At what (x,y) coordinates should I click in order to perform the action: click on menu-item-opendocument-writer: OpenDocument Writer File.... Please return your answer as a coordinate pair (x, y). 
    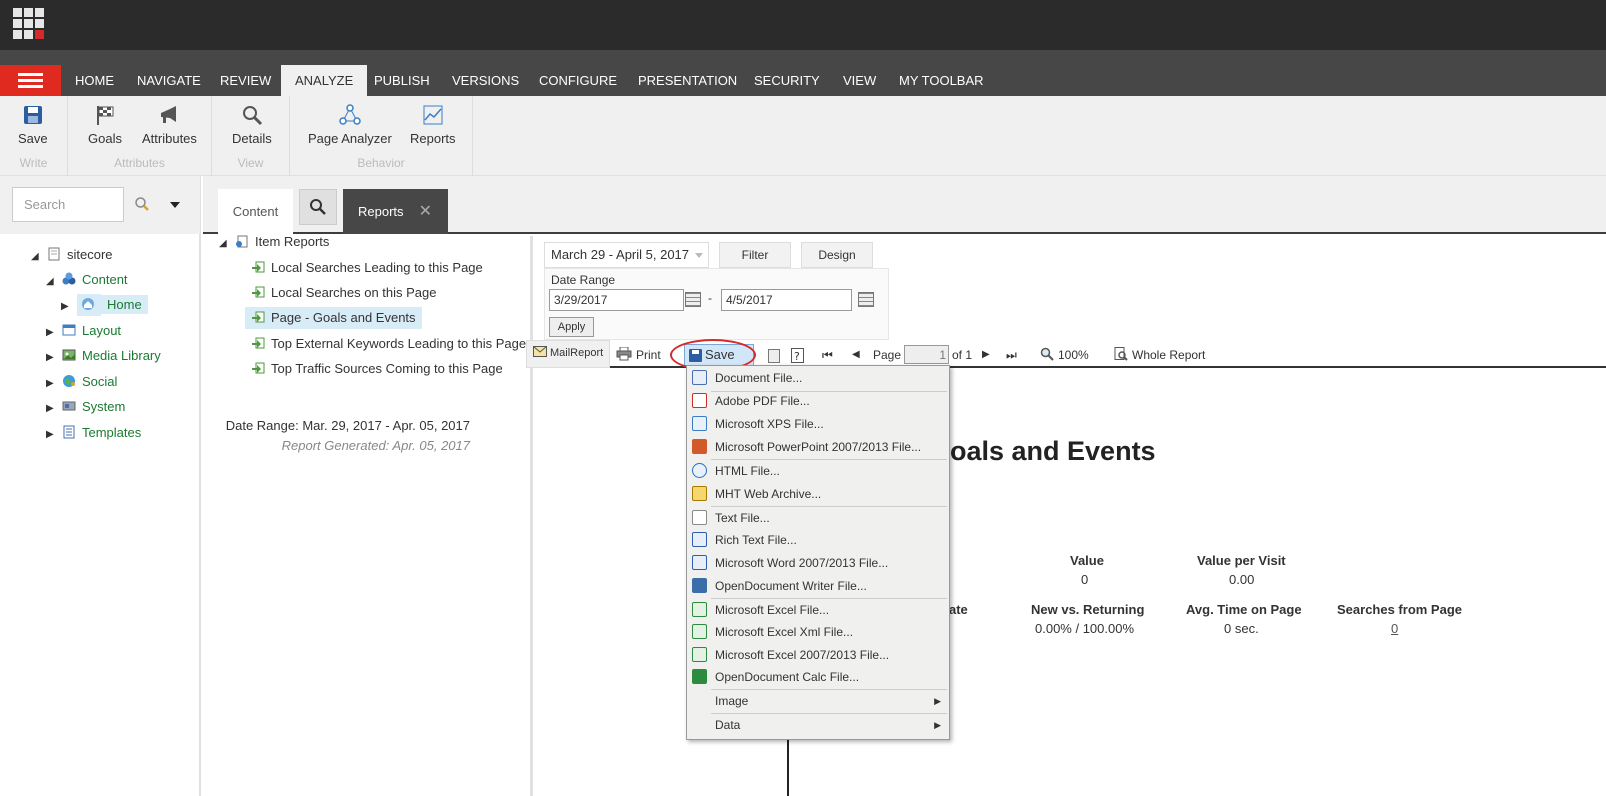
    Looking at the image, I should click on (818, 586).